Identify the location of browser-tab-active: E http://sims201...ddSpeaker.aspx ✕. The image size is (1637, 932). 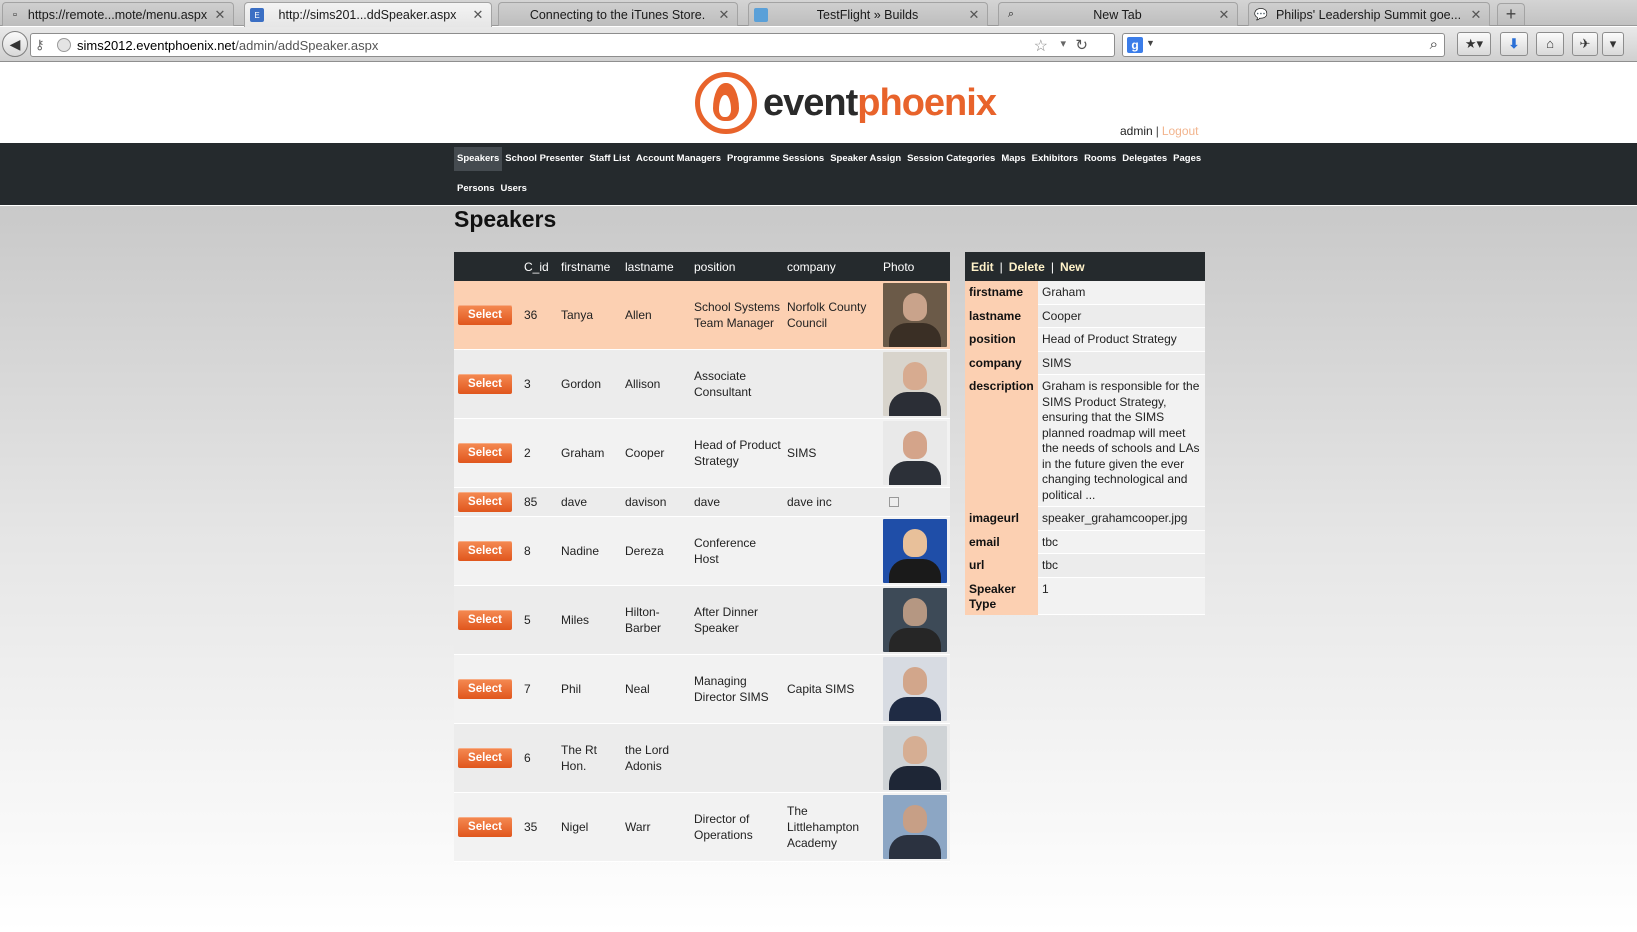
(368, 14).